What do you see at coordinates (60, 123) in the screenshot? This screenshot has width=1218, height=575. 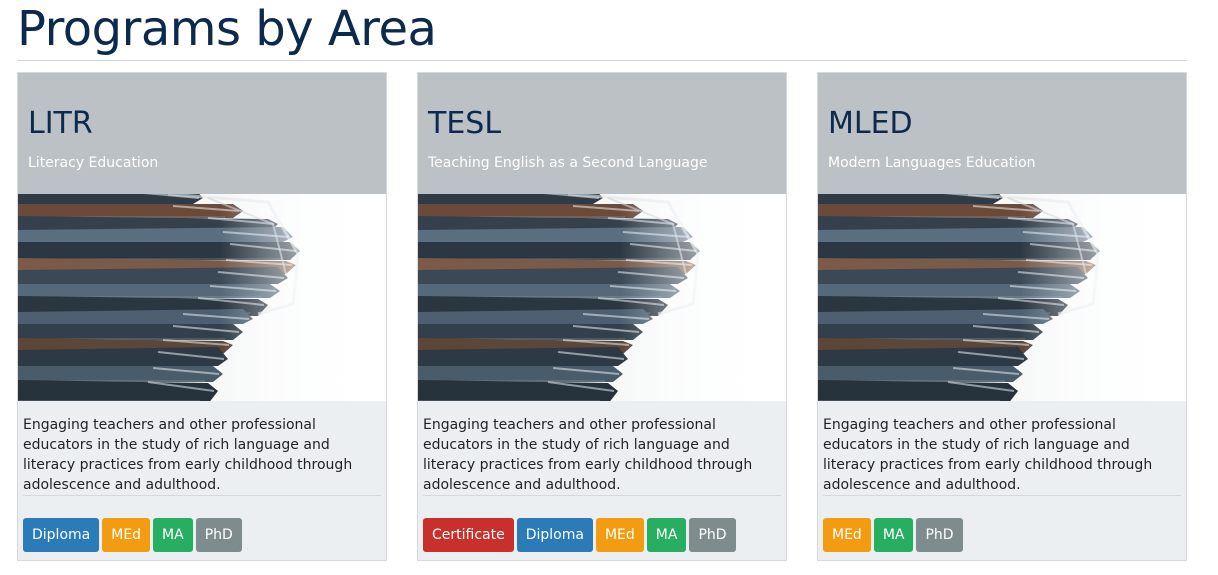 I see `card-code: LITR` at bounding box center [60, 123].